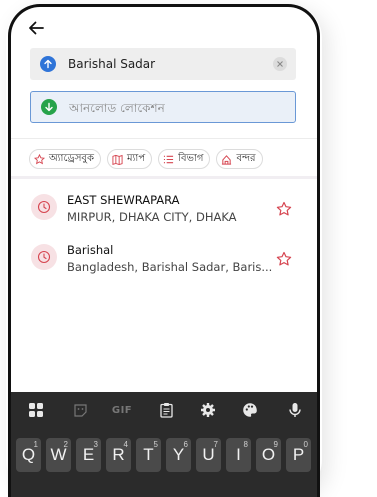 The width and height of the screenshot is (377, 497). What do you see at coordinates (136, 158) in the screenshot?
I see `chip-label: ম্যাপ` at bounding box center [136, 158].